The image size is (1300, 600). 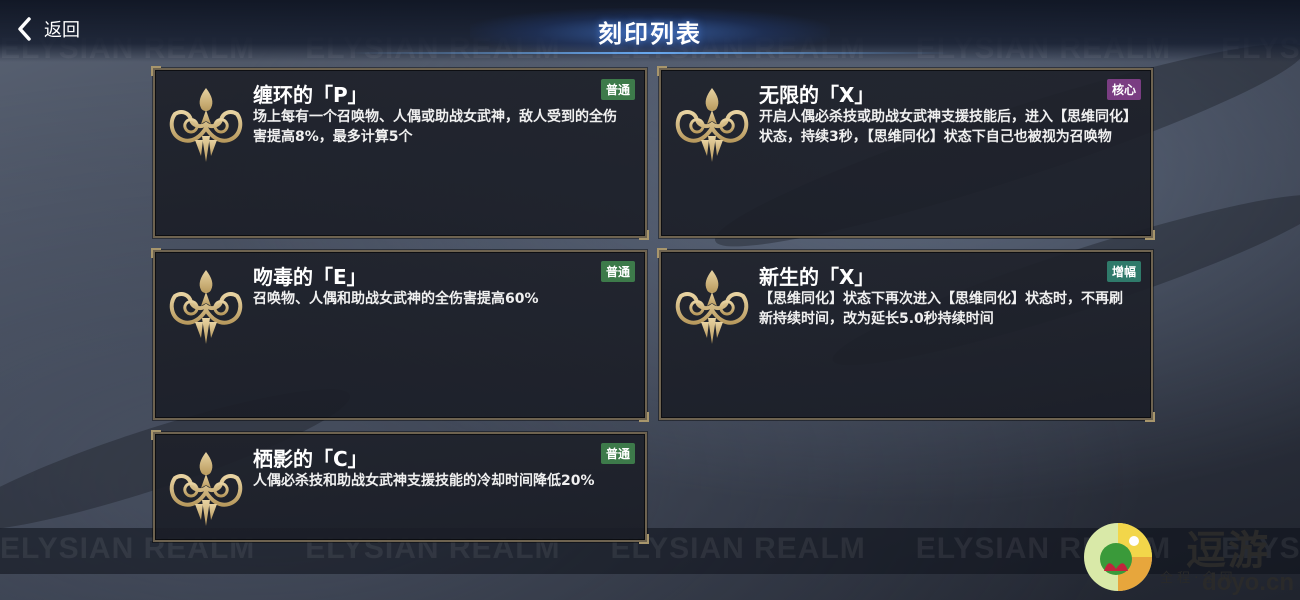 I want to click on rarity-badge: 增幅, so click(x=1123, y=271).